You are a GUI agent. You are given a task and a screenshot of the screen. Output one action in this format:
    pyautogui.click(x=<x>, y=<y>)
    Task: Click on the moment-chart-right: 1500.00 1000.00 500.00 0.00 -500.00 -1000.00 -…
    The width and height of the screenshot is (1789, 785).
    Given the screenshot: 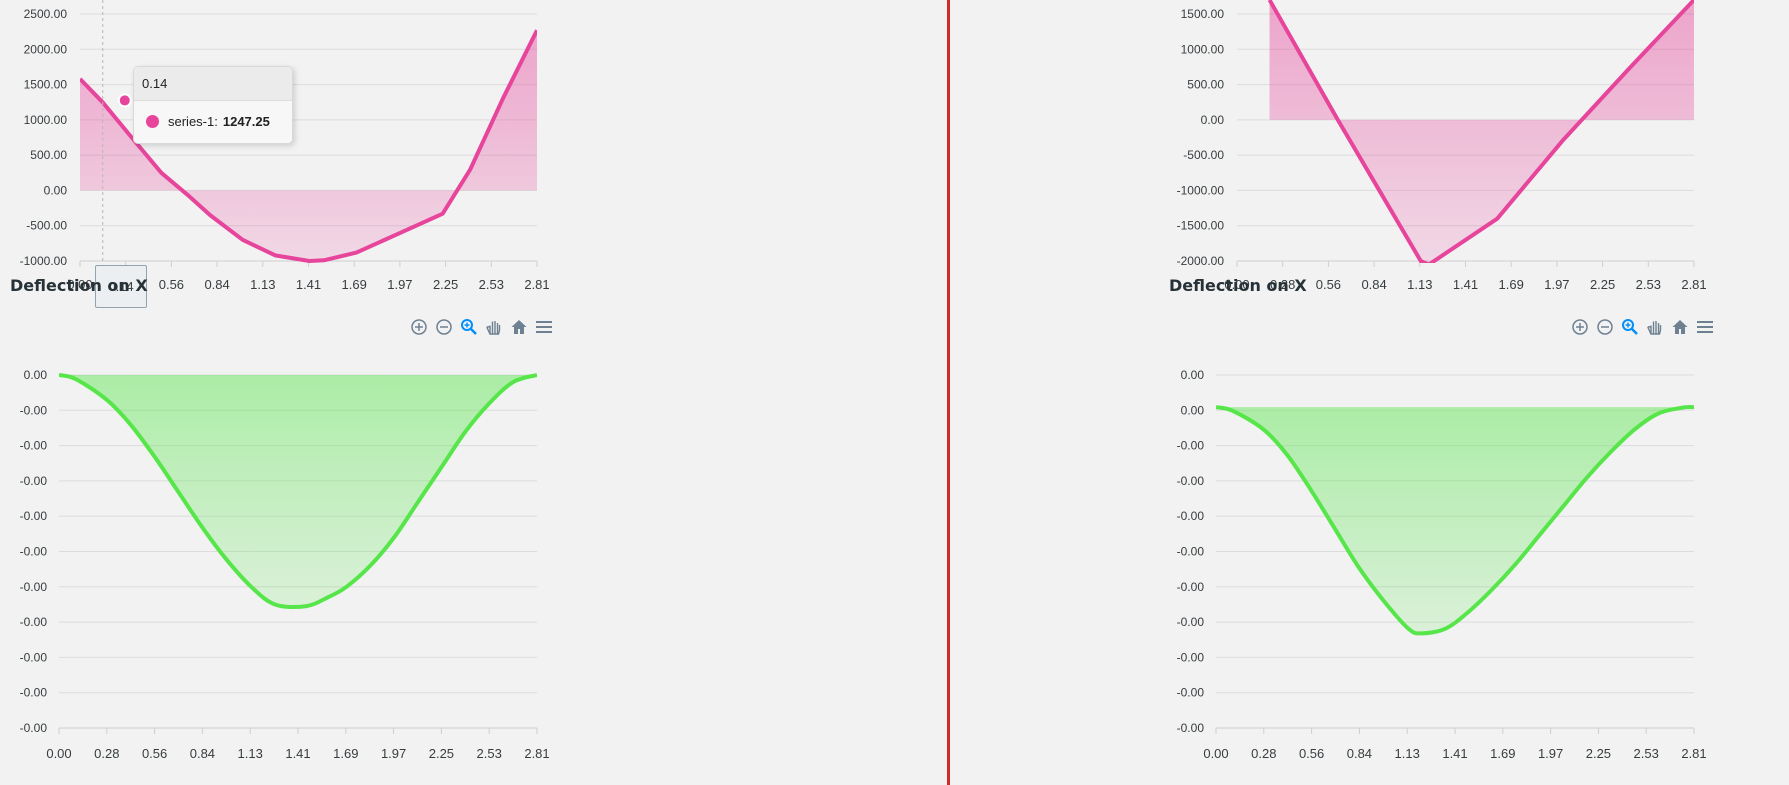 What is the action you would take?
    pyautogui.click(x=1442, y=146)
    